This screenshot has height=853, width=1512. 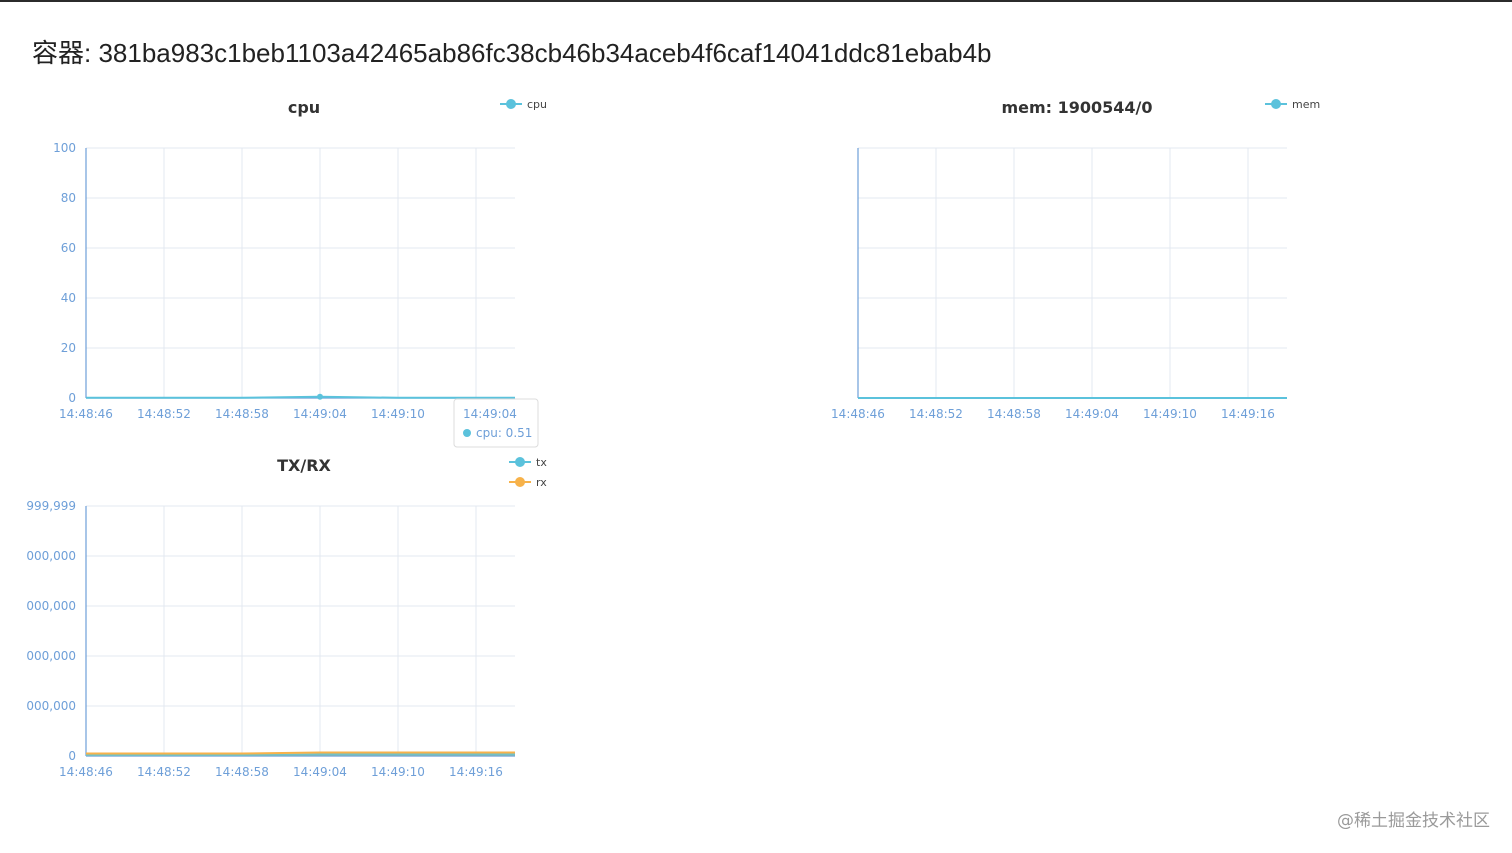 What do you see at coordinates (1413, 821) in the screenshot?
I see `watermark: @稀土掘金技术社区` at bounding box center [1413, 821].